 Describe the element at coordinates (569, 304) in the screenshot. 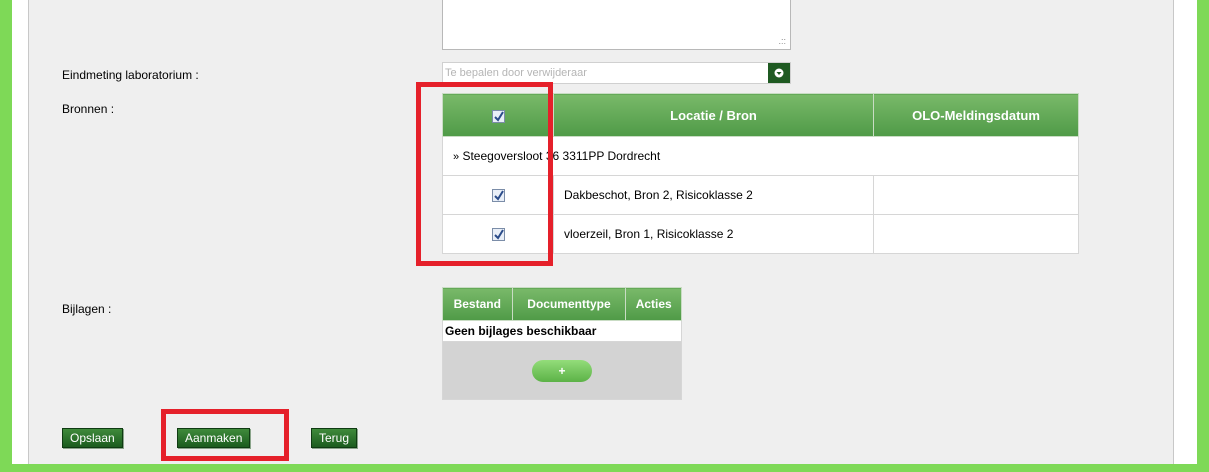

I see `column-header-documenttype: Documenttype` at that location.